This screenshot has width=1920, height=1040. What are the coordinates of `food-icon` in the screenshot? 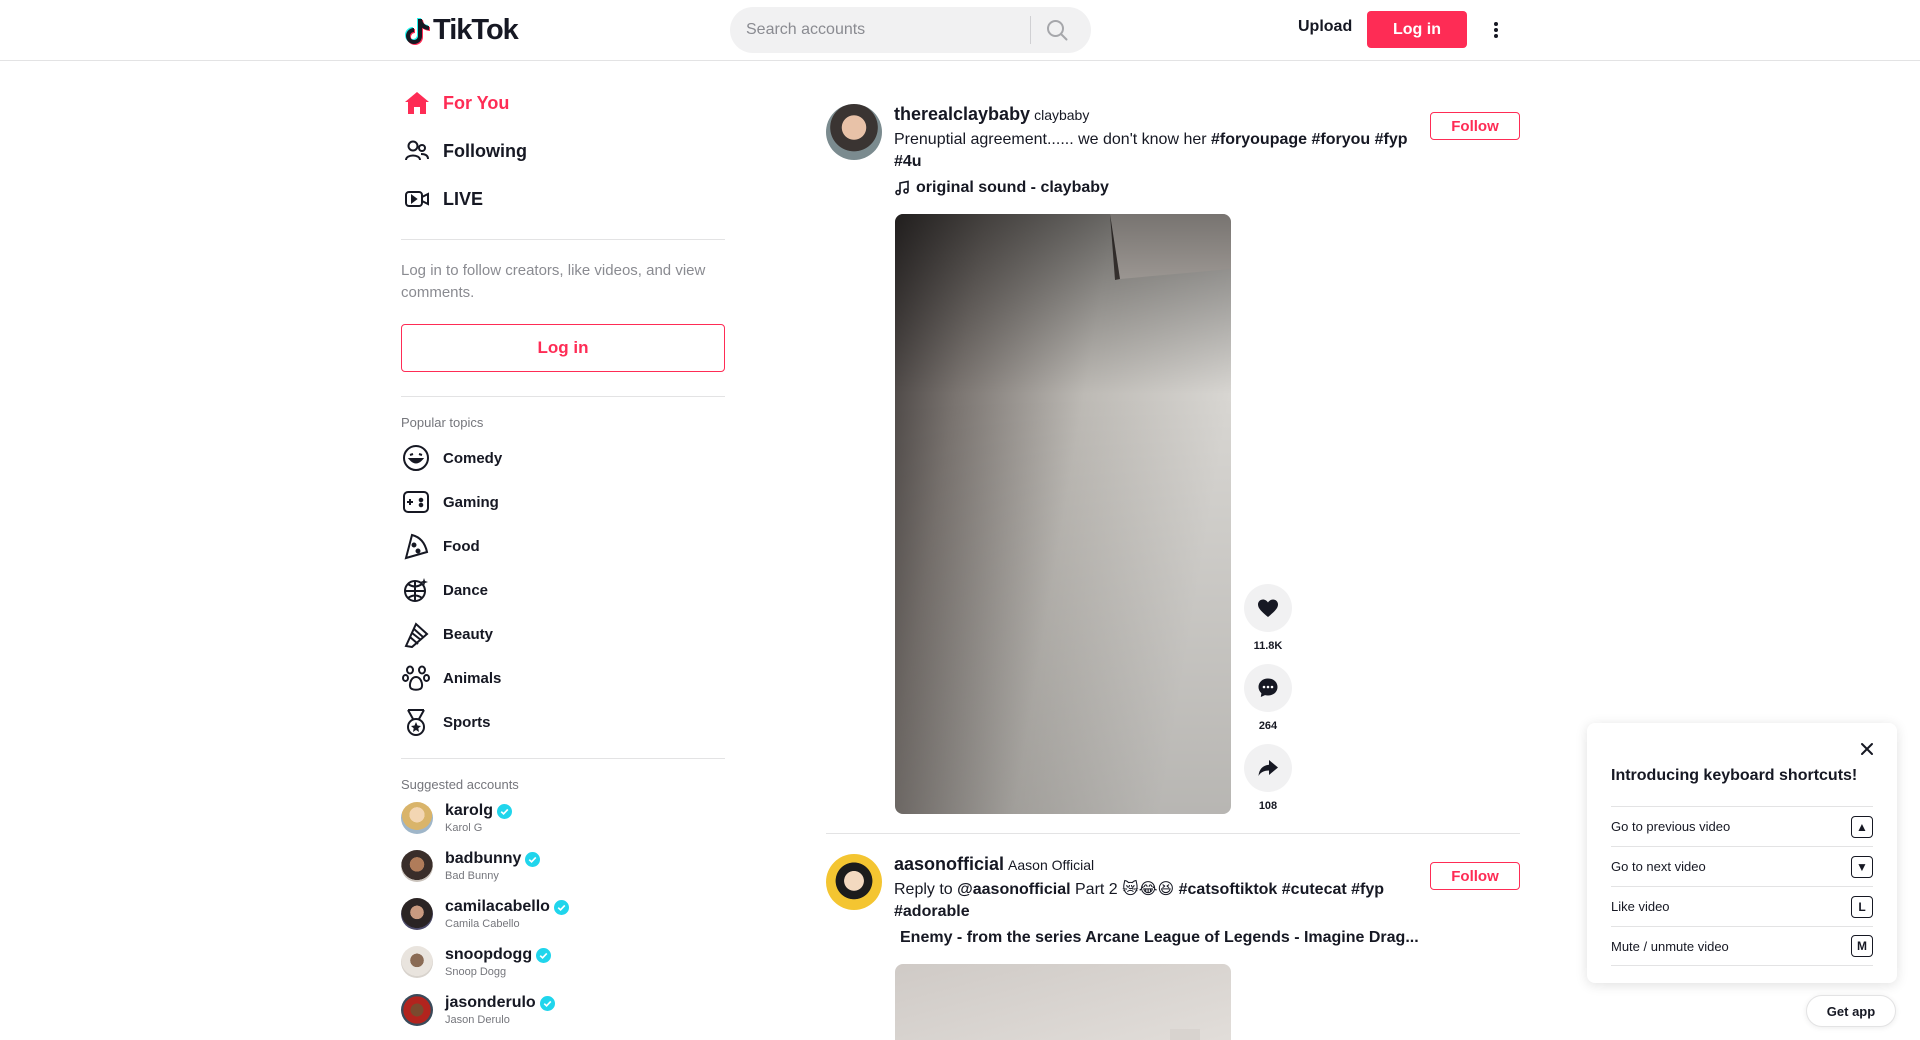 It's located at (416, 546).